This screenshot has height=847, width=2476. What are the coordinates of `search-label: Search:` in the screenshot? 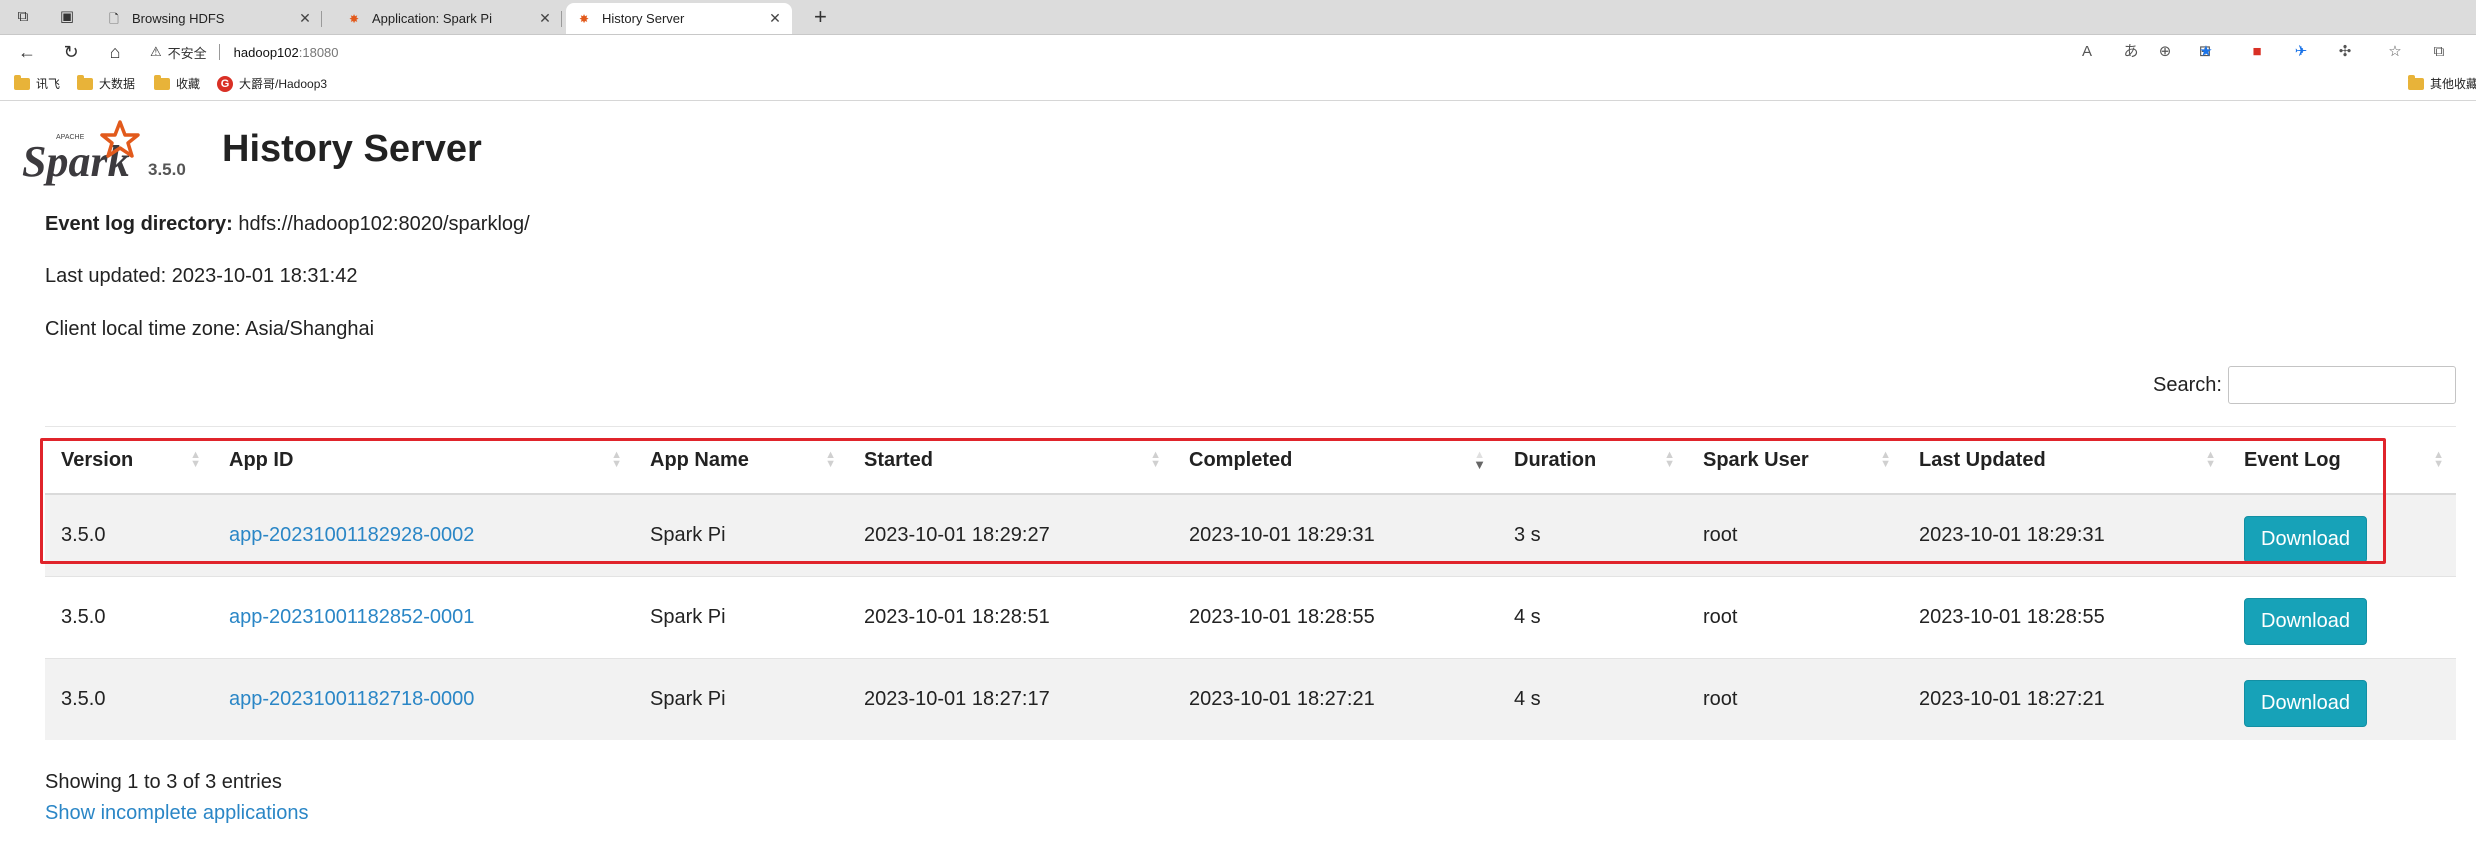 It's located at (2187, 385).